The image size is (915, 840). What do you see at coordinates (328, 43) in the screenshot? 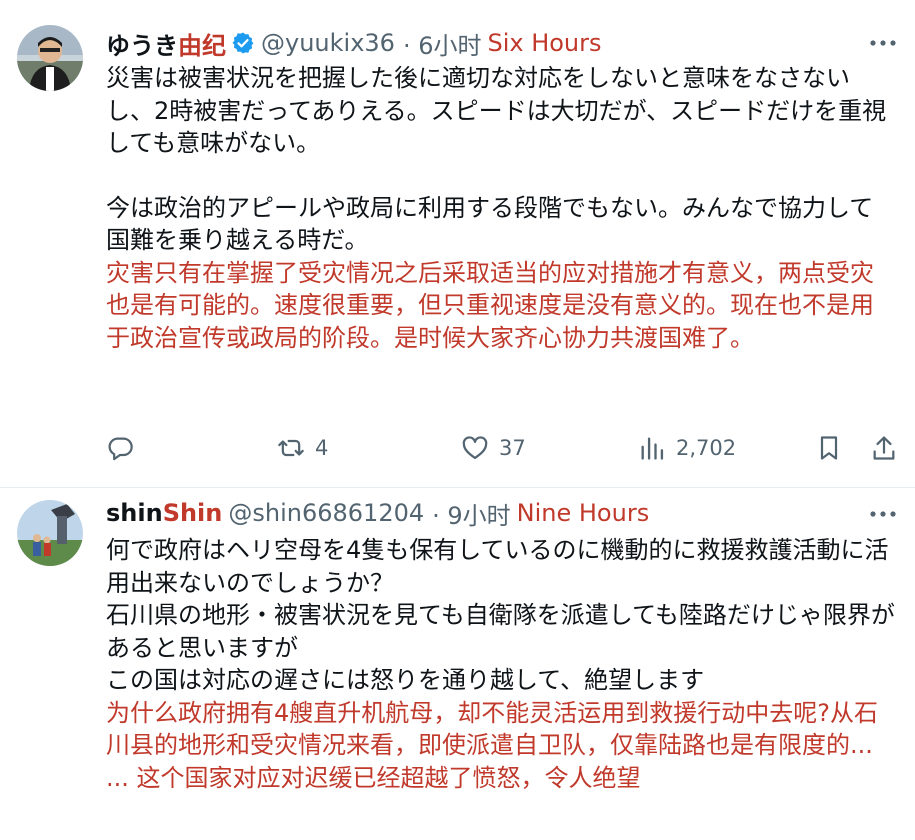
I see `handle: @yuukix36` at bounding box center [328, 43].